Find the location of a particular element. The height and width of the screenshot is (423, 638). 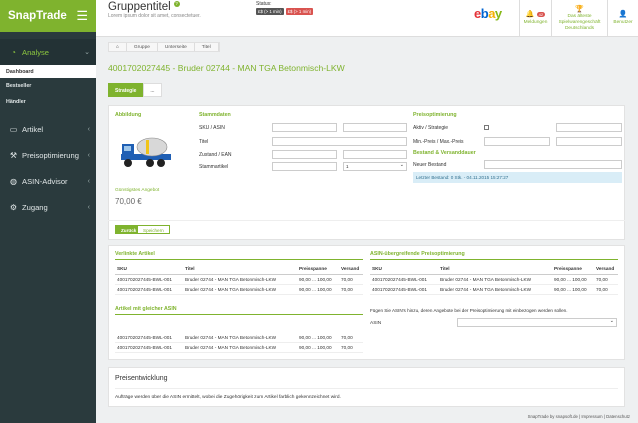

nav-item-label: ASIN-Advisor is located at coordinates (45, 181).